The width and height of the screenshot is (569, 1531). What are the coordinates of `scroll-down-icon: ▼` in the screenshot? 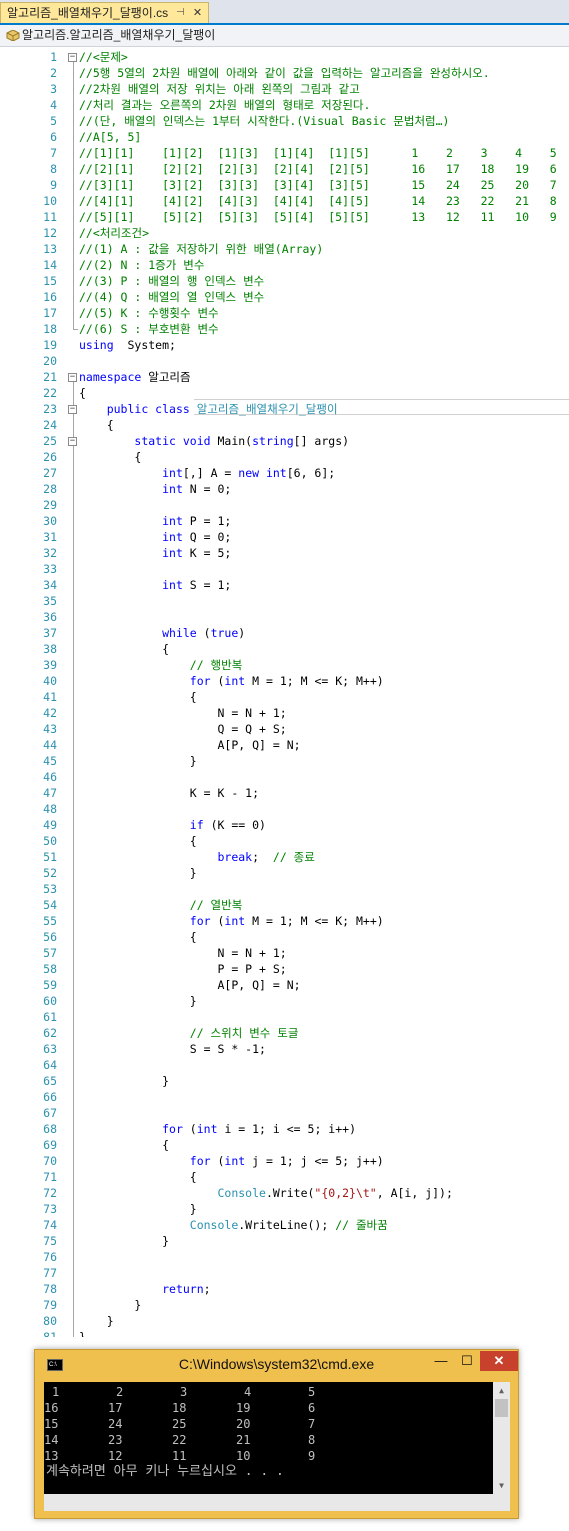 It's located at (501, 1485).